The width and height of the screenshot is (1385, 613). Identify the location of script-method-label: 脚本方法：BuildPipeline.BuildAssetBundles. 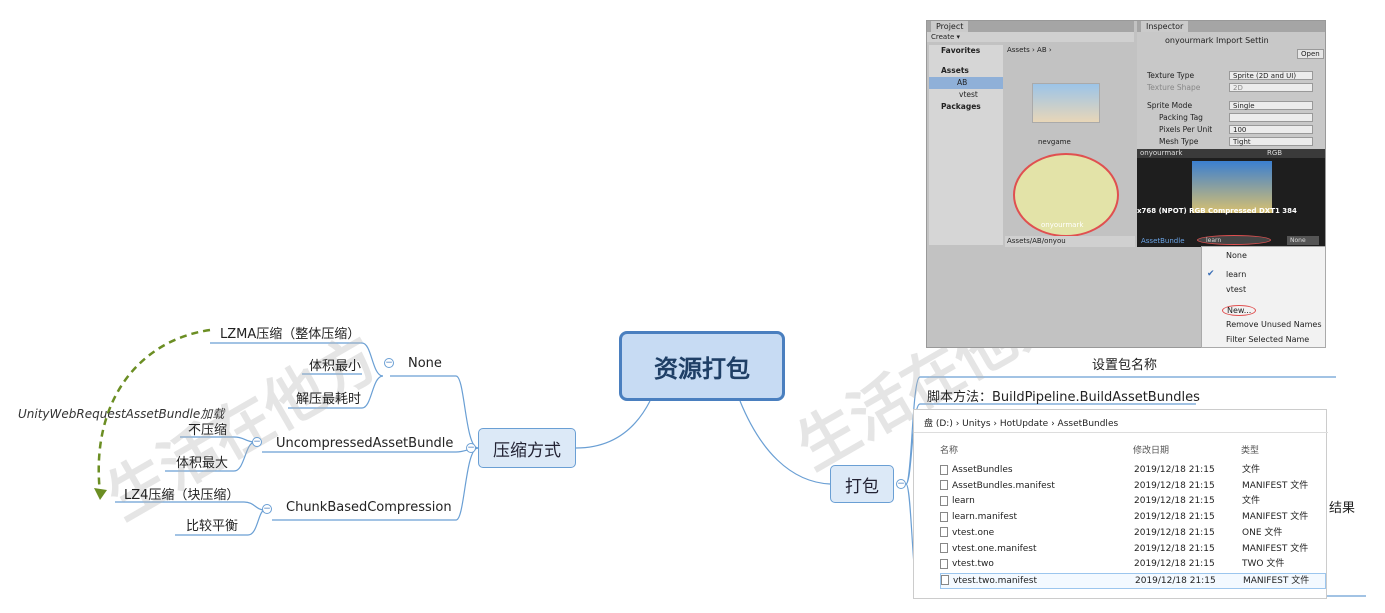
(1063, 397).